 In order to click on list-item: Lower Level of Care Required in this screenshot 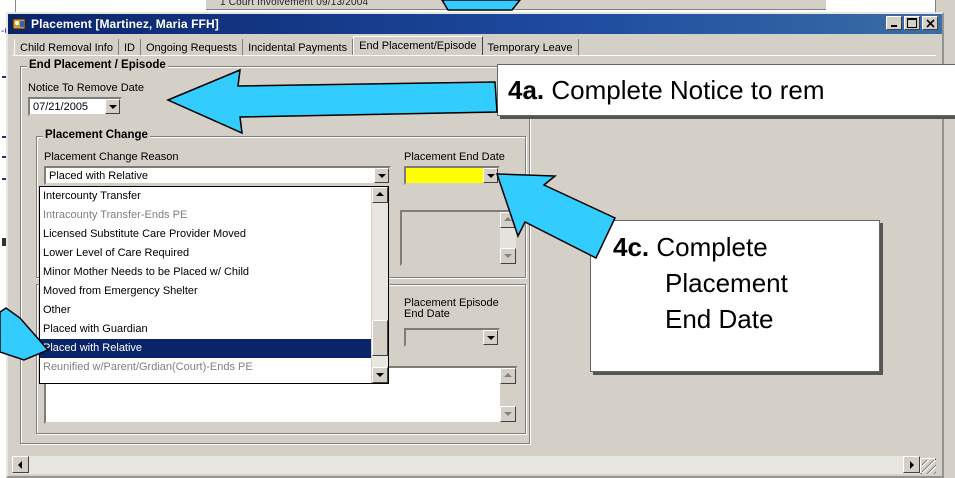, I will do `click(214, 253)`.